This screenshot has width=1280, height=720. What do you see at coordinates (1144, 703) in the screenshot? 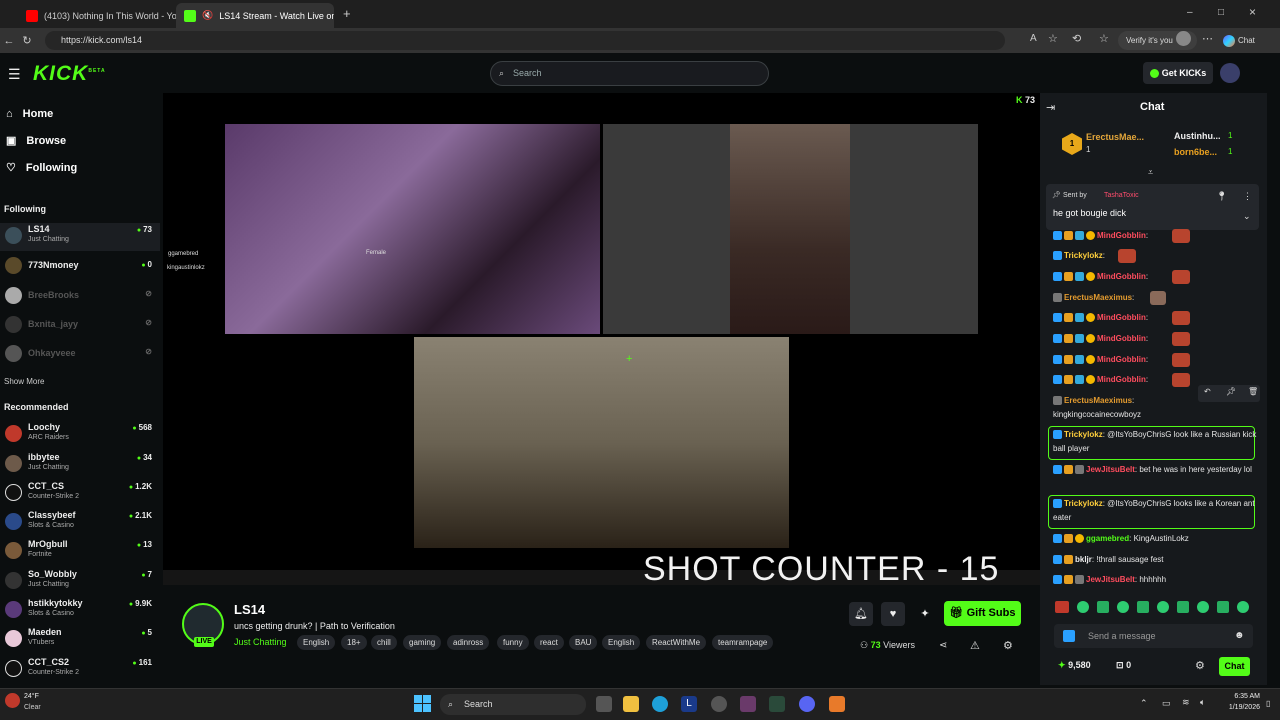
I see `tray-expand-icon: ⌃` at bounding box center [1144, 703].